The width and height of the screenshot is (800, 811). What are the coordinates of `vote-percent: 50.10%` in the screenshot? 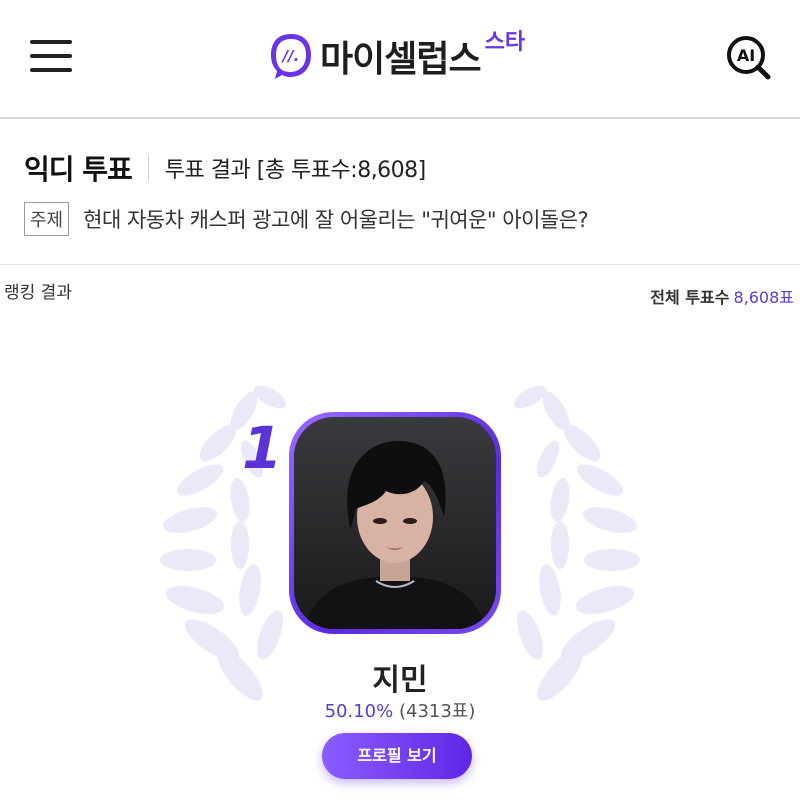 It's located at (359, 711).